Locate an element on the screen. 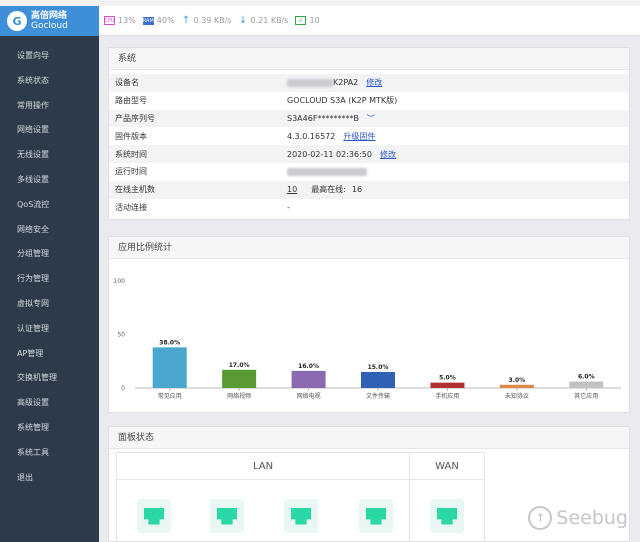 The image size is (640, 542). download-arrow-icon: ↓ is located at coordinates (243, 20).